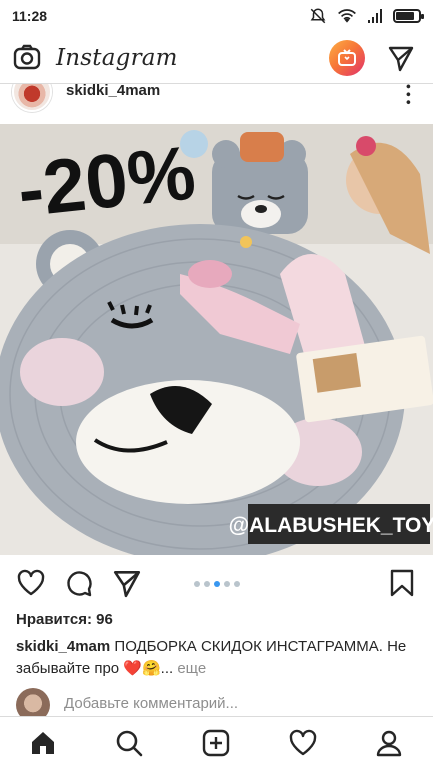 Image resolution: width=433 pixels, height=770 pixels. What do you see at coordinates (347, 16) in the screenshot?
I see `wifi-icon` at bounding box center [347, 16].